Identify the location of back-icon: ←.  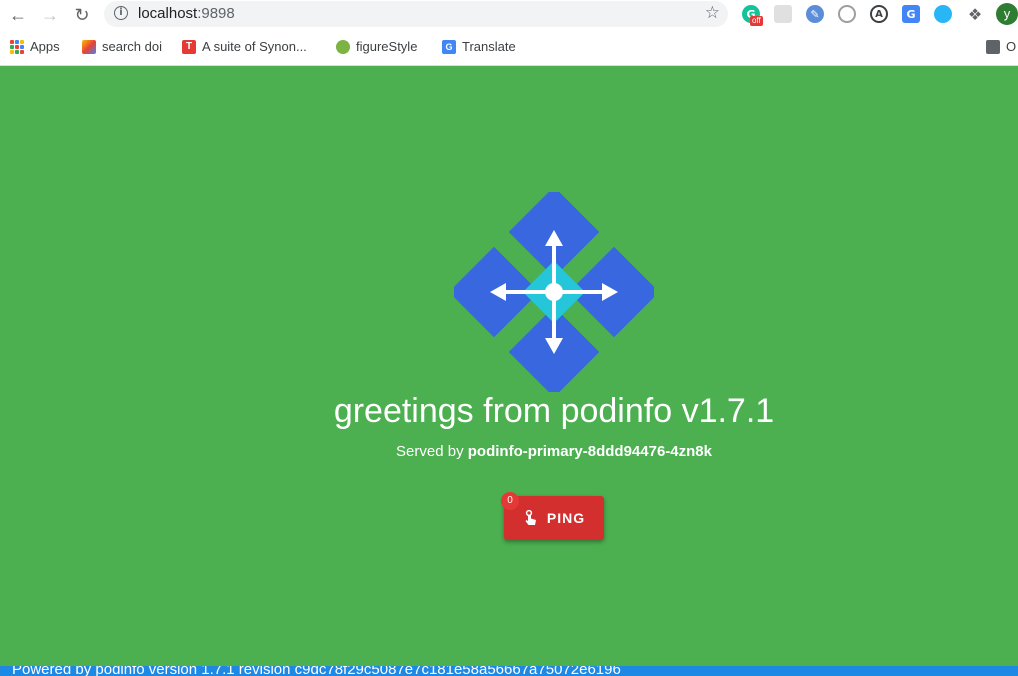
(18, 15).